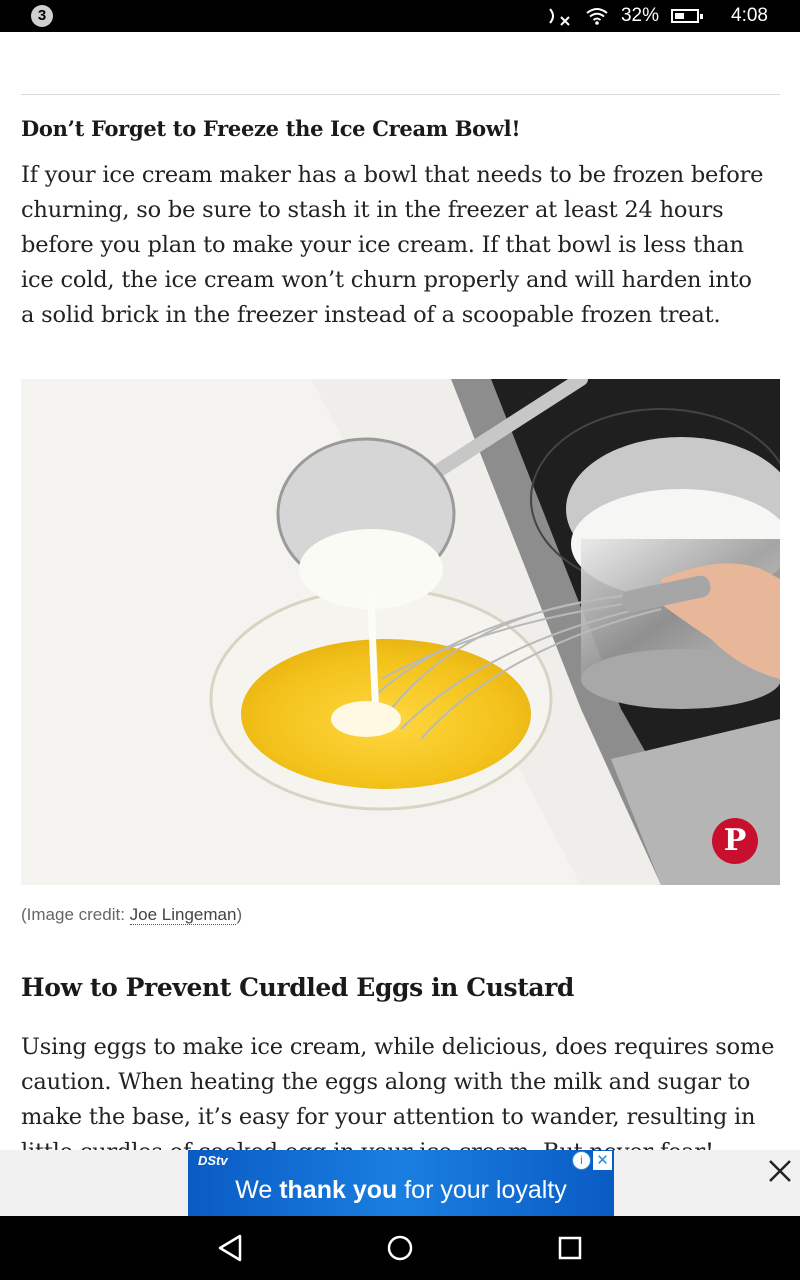  I want to click on battery-icon, so click(687, 16).